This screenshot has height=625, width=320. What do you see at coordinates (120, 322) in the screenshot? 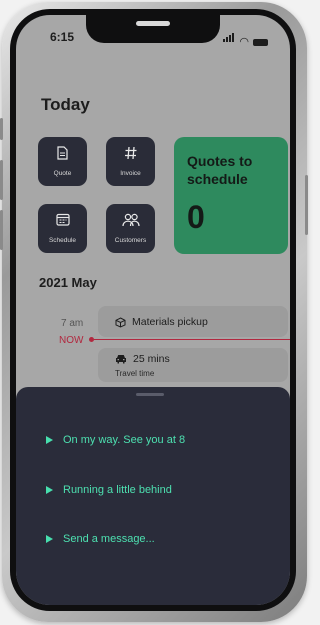
I see `box-icon` at bounding box center [120, 322].